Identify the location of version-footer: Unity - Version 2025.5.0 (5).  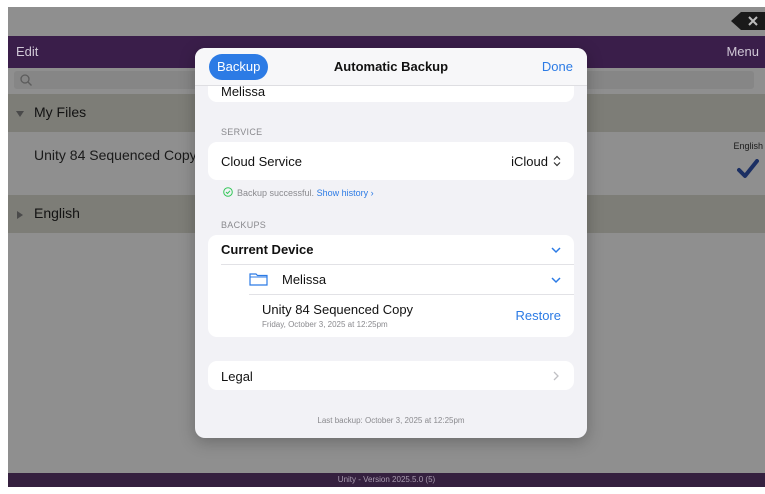
(386, 480).